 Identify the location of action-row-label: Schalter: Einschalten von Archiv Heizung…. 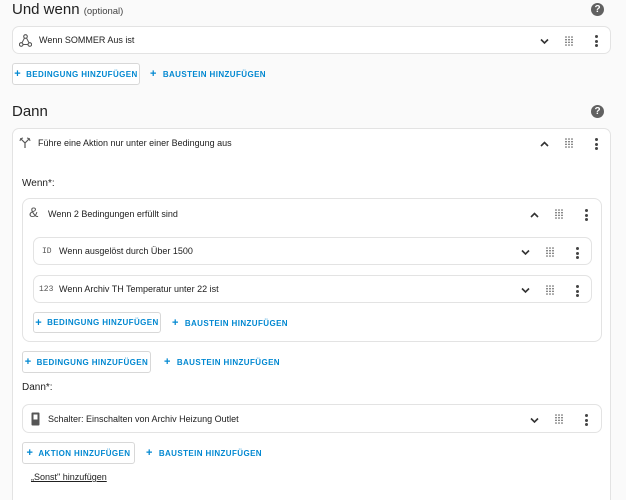
(143, 419).